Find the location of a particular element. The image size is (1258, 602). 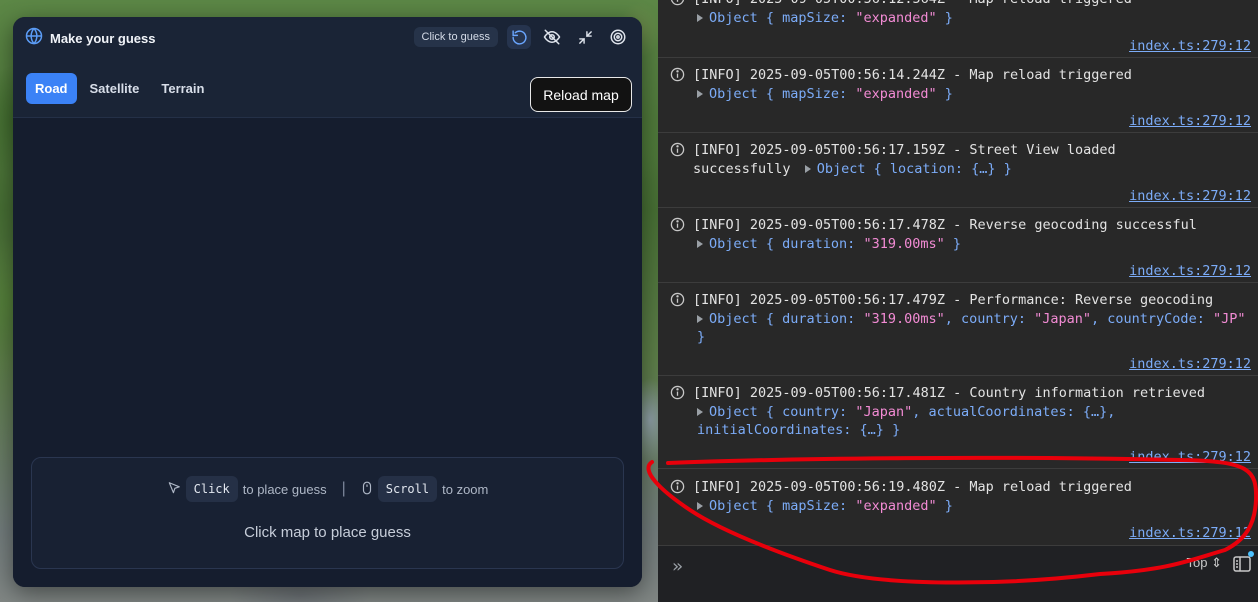

click-hint-text: to place guess is located at coordinates (284, 489).